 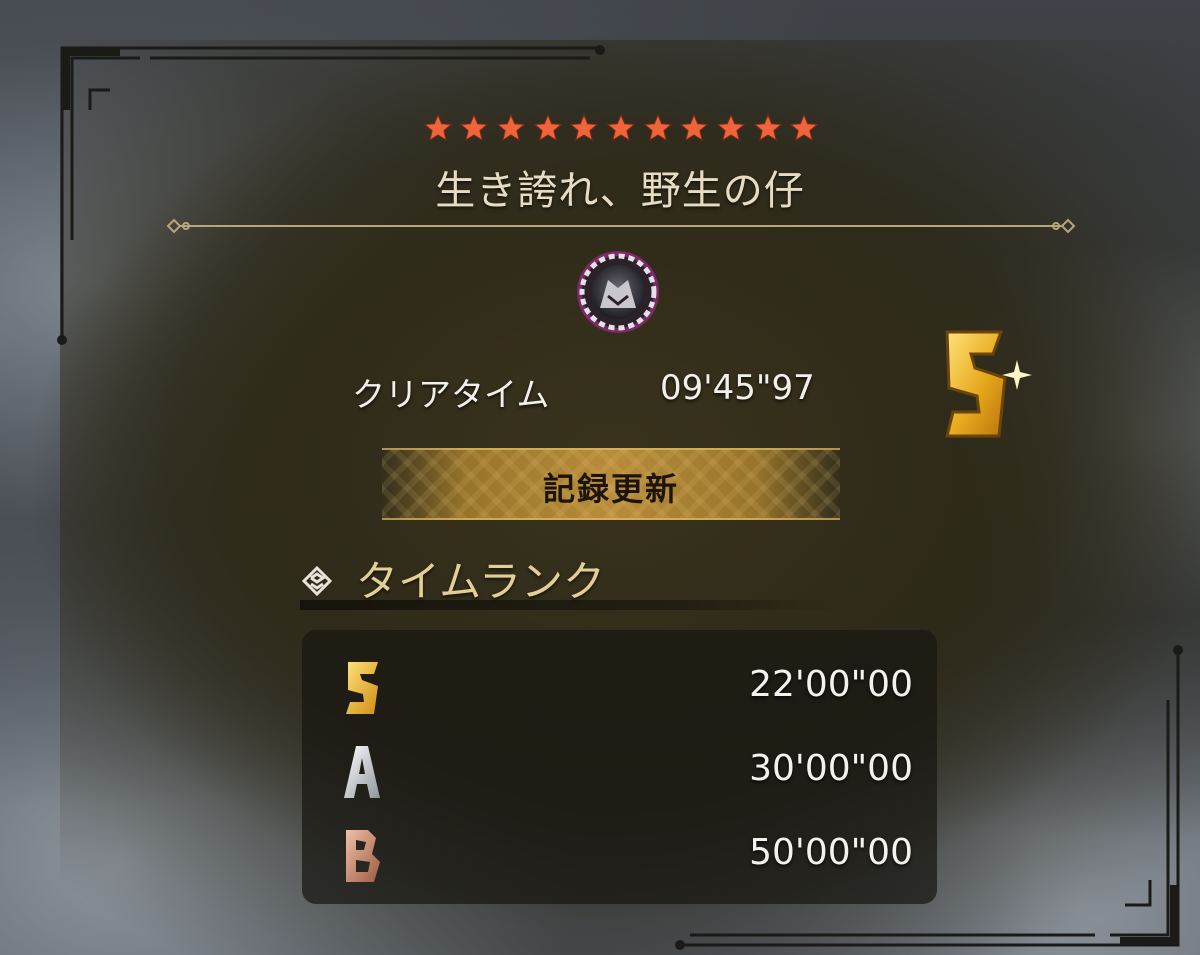 What do you see at coordinates (618, 292) in the screenshot?
I see `monster-emblem-icon` at bounding box center [618, 292].